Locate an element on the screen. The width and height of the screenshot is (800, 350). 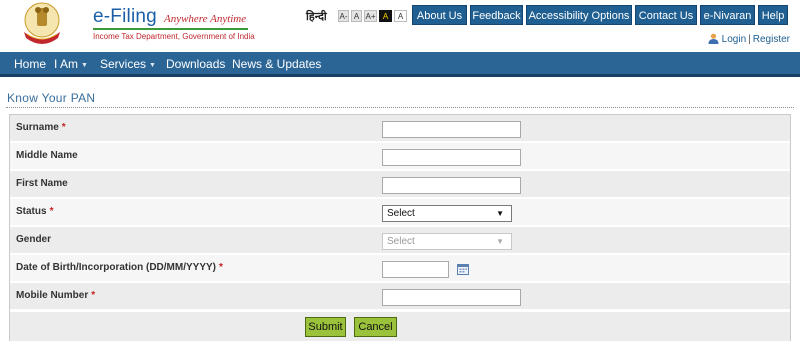
mobile-label-text: Mobile Number is located at coordinates (52, 295).